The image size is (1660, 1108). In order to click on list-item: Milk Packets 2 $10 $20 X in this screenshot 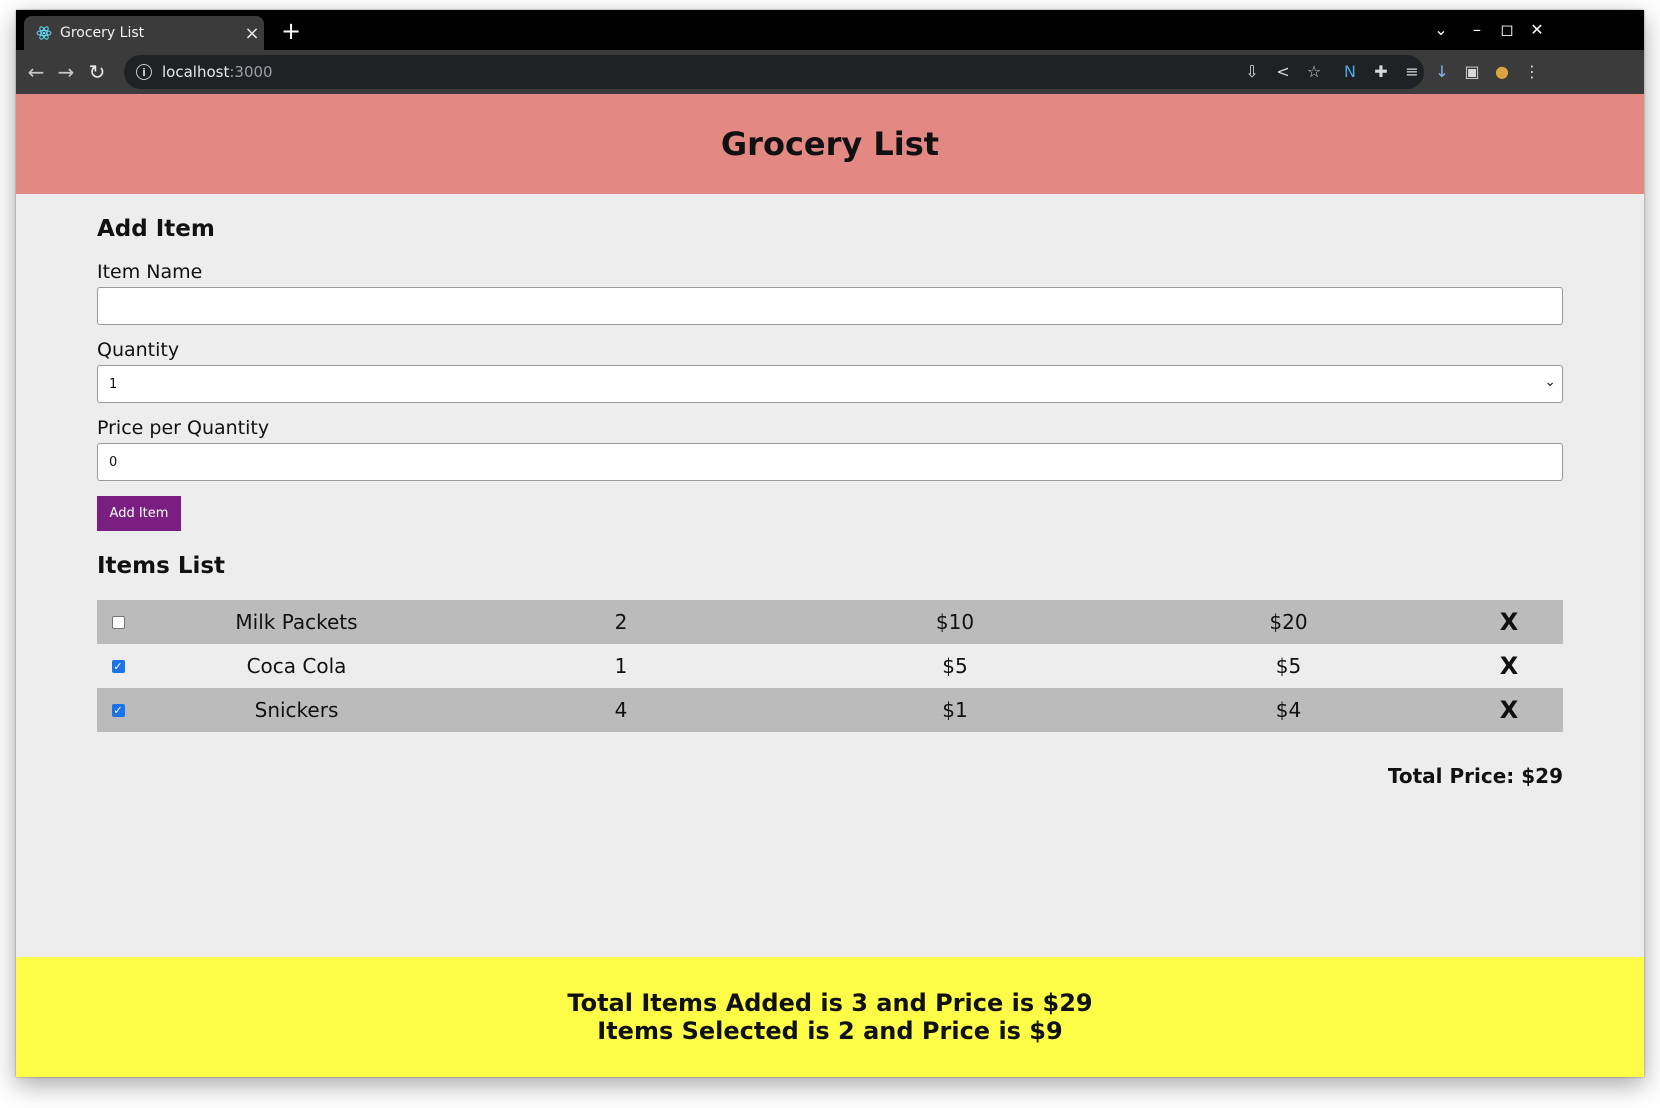, I will do `click(830, 622)`.